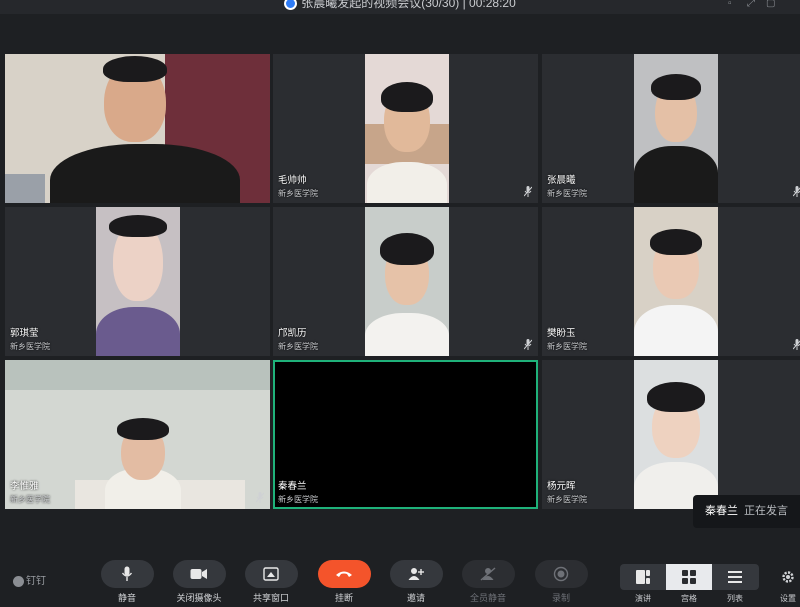  Describe the element at coordinates (416, 574) in the screenshot. I see `invite-user-icon` at that location.